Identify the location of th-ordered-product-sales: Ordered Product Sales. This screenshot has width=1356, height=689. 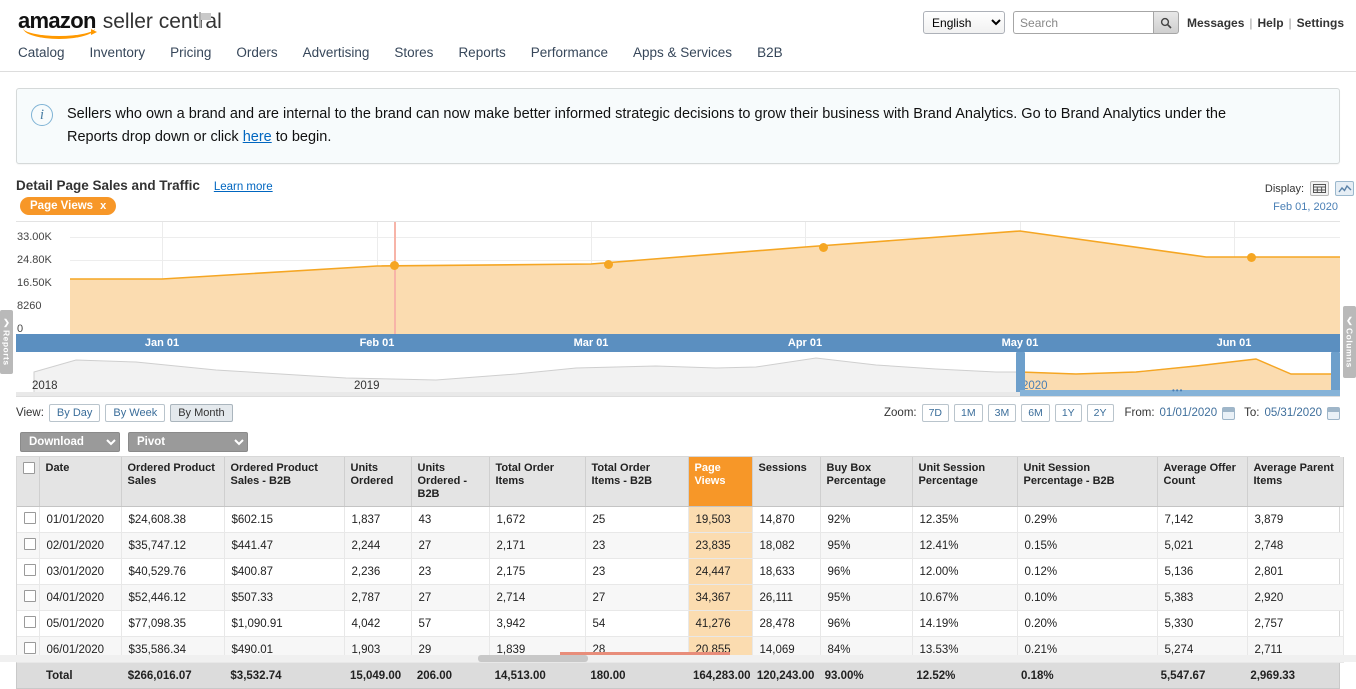
(173, 482).